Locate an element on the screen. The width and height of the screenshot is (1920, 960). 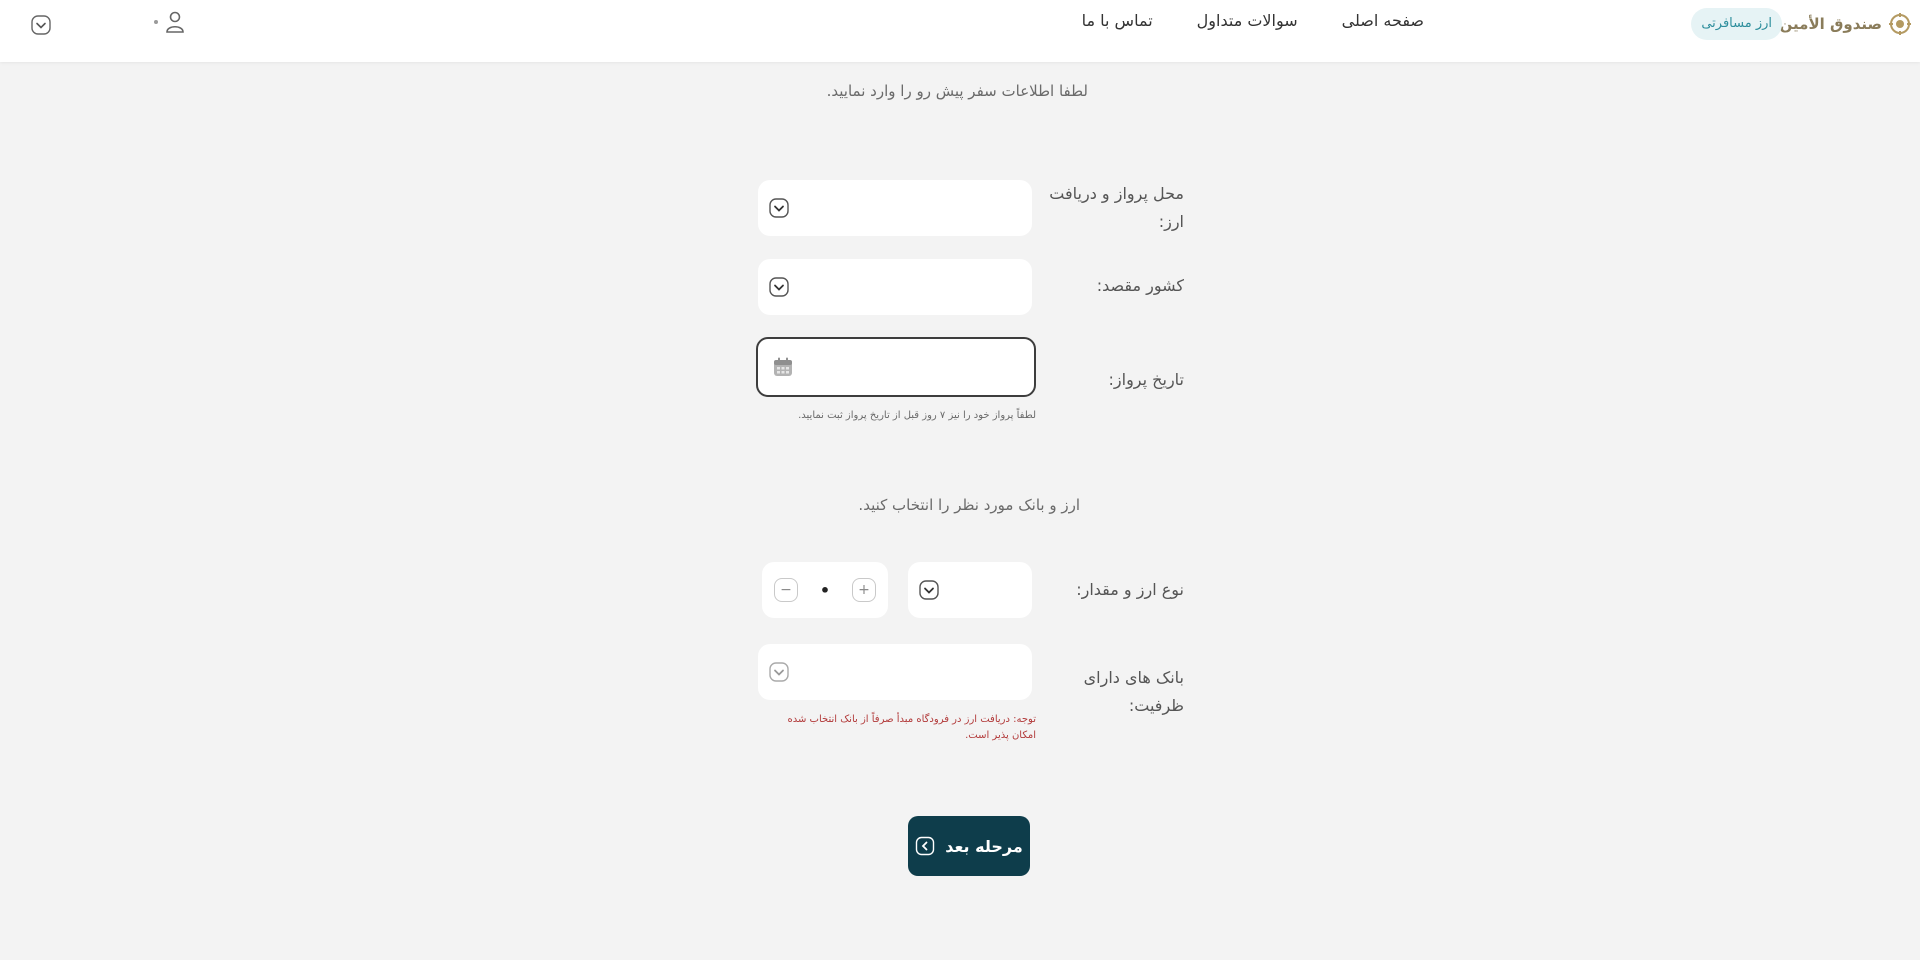
amount-increase-button: + is located at coordinates (863, 590).